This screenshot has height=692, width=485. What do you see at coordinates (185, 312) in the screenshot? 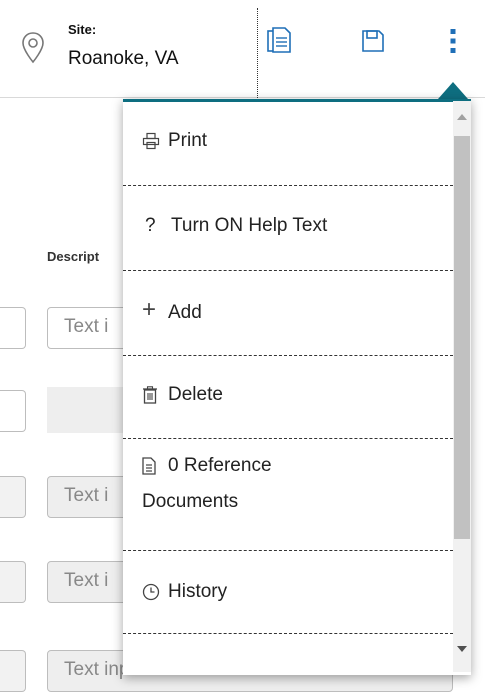
I see `menu-item-label: Add` at bounding box center [185, 312].